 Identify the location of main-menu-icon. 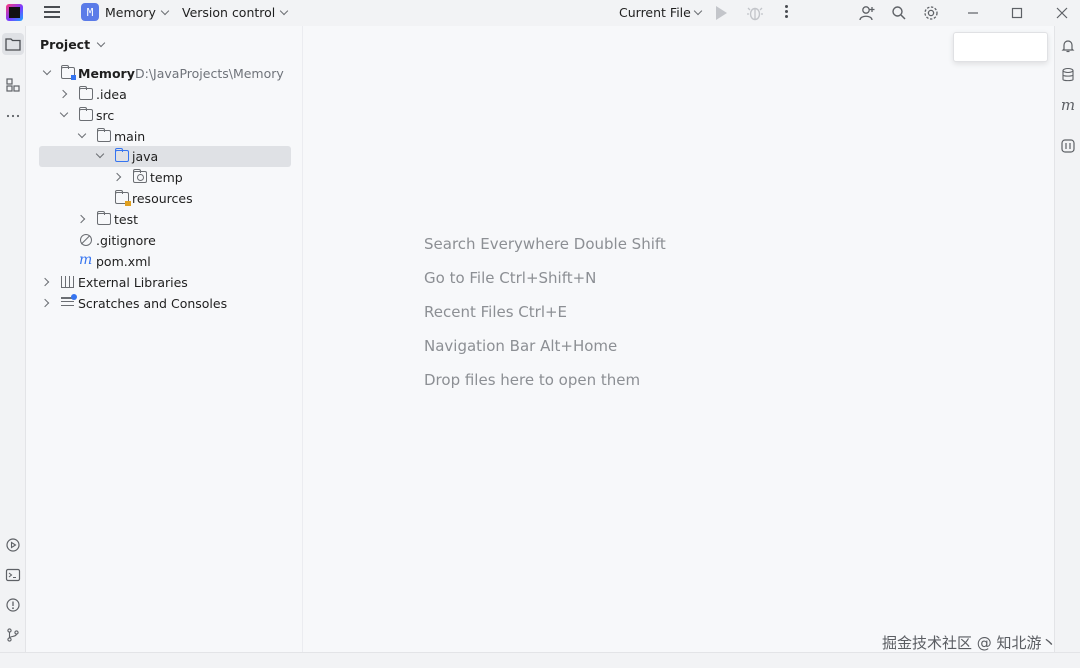
(52, 12).